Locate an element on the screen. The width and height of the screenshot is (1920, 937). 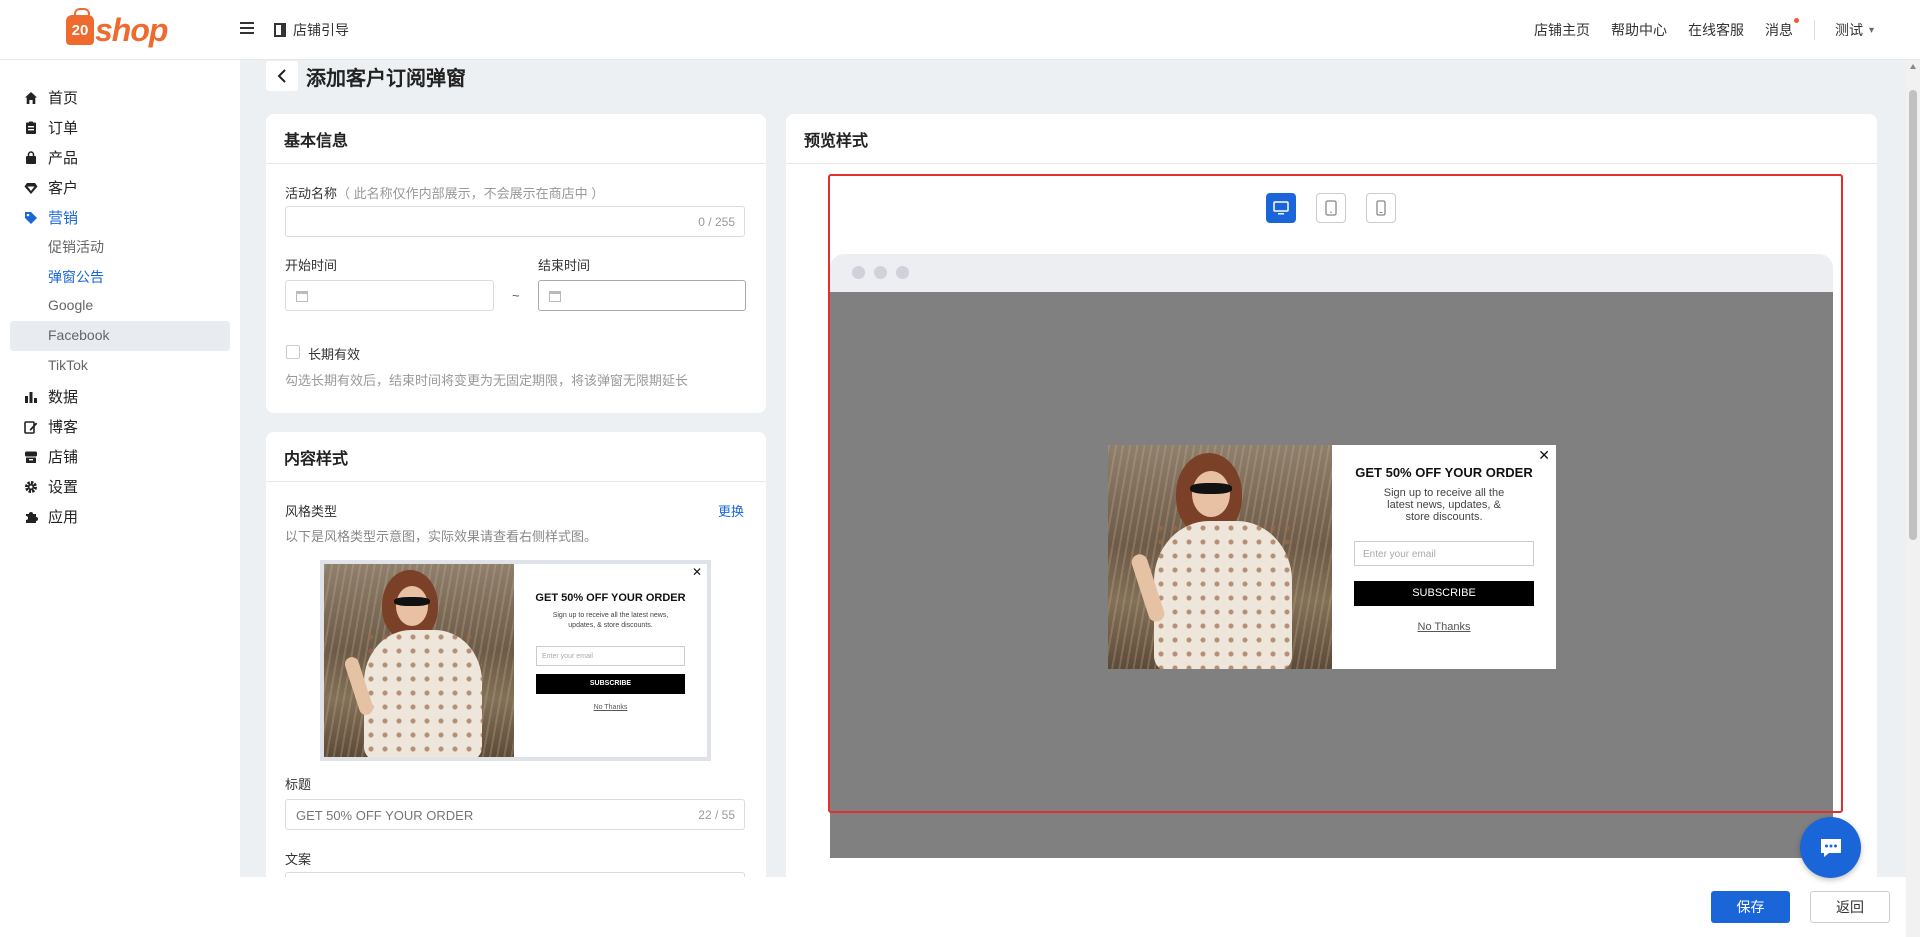
sidebar-item-label: 首页 is located at coordinates (63, 98).